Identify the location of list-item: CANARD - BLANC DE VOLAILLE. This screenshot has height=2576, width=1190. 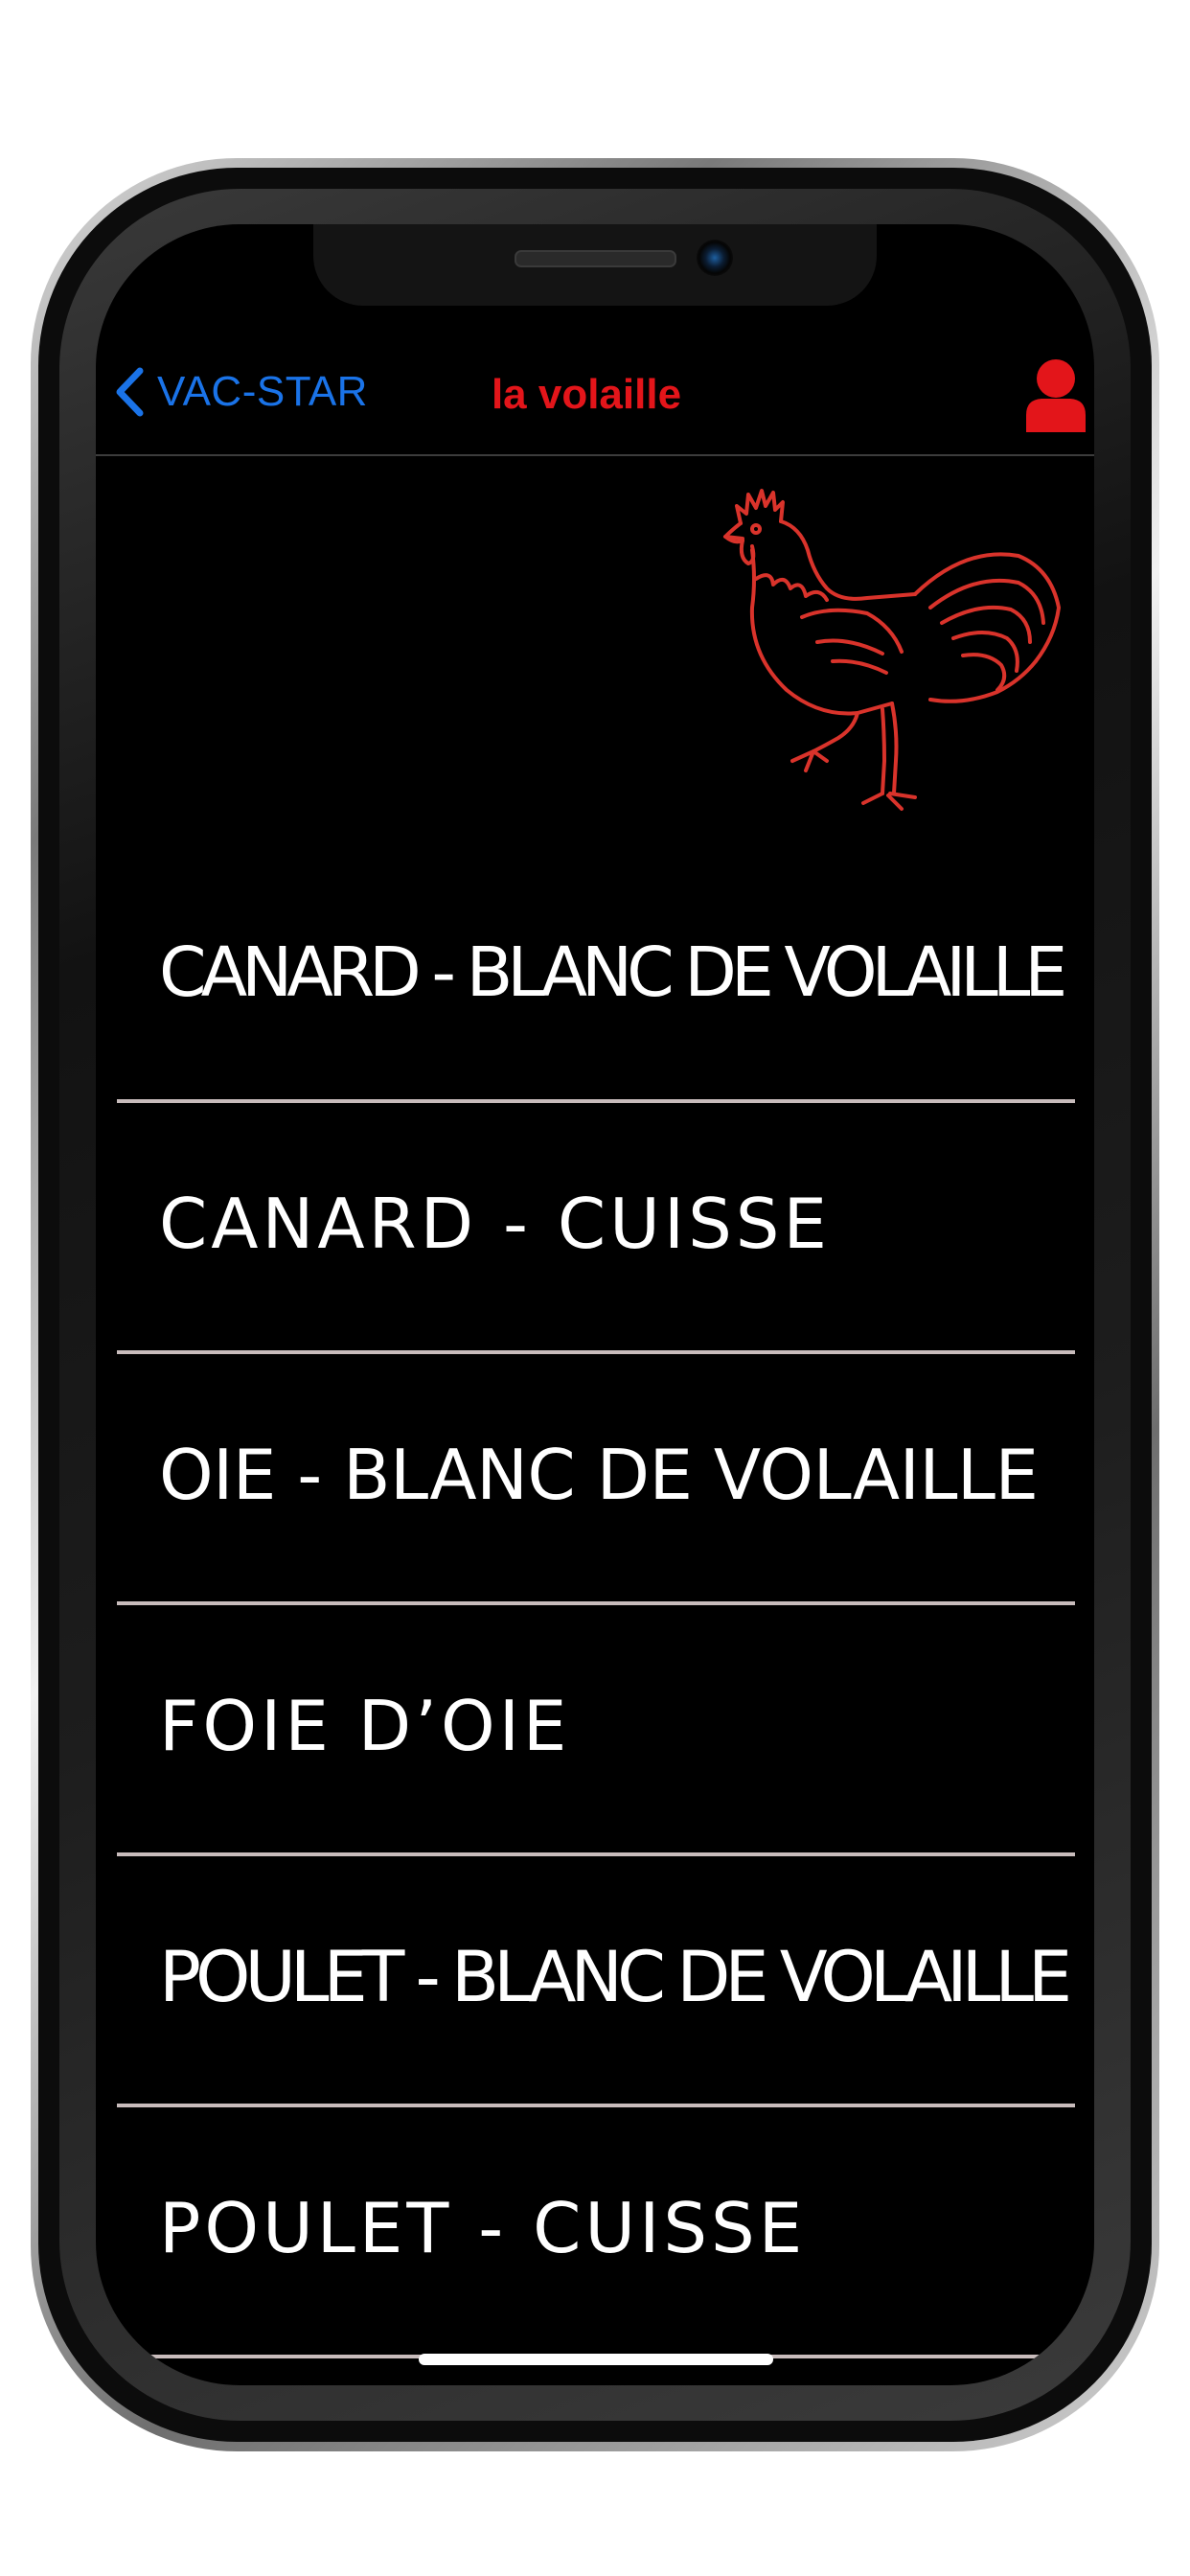
(596, 977).